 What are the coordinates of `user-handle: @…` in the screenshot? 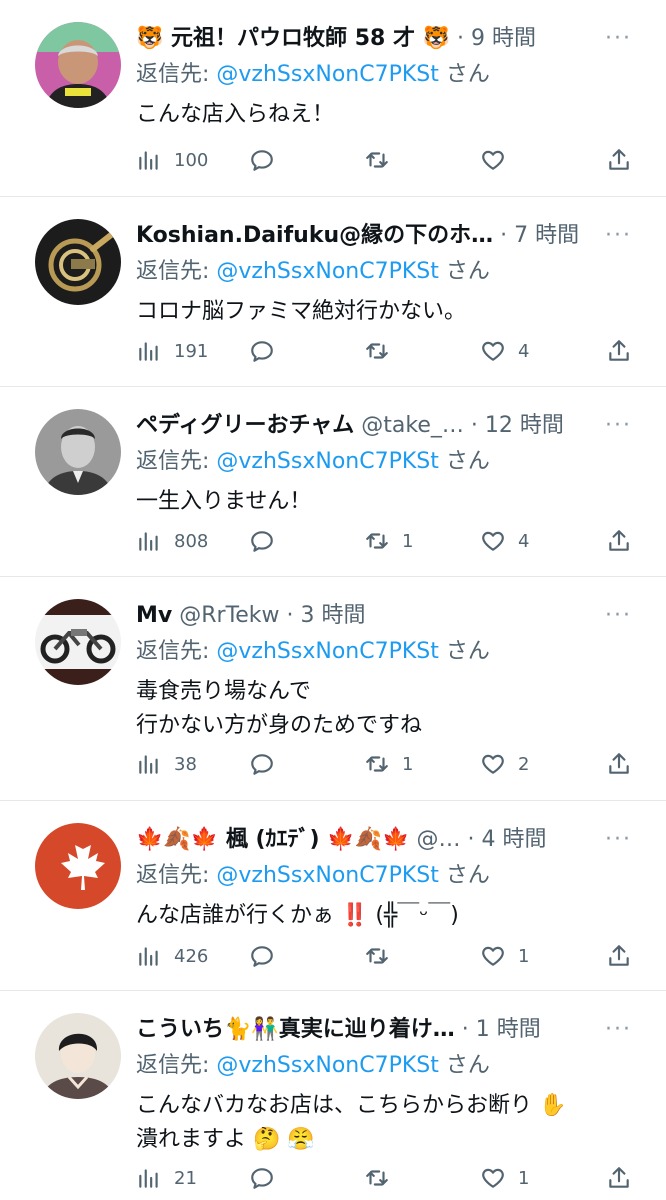 It's located at (438, 839).